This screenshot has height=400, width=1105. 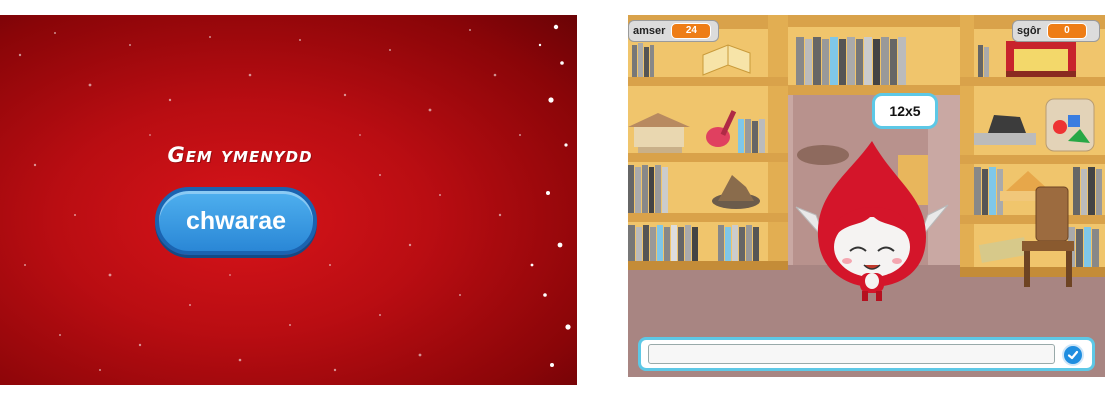 I want to click on timer-value: 24, so click(x=691, y=31).